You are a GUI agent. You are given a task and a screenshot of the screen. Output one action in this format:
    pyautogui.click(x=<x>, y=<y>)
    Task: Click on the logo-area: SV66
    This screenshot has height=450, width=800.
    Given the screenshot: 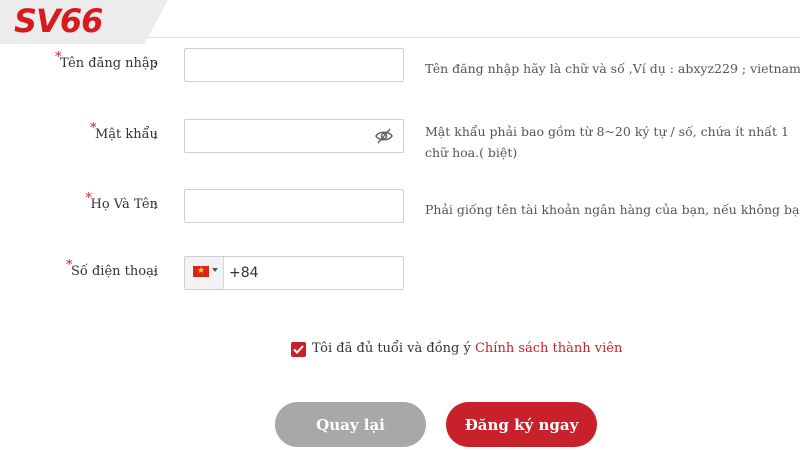 What is the action you would take?
    pyautogui.click(x=84, y=22)
    